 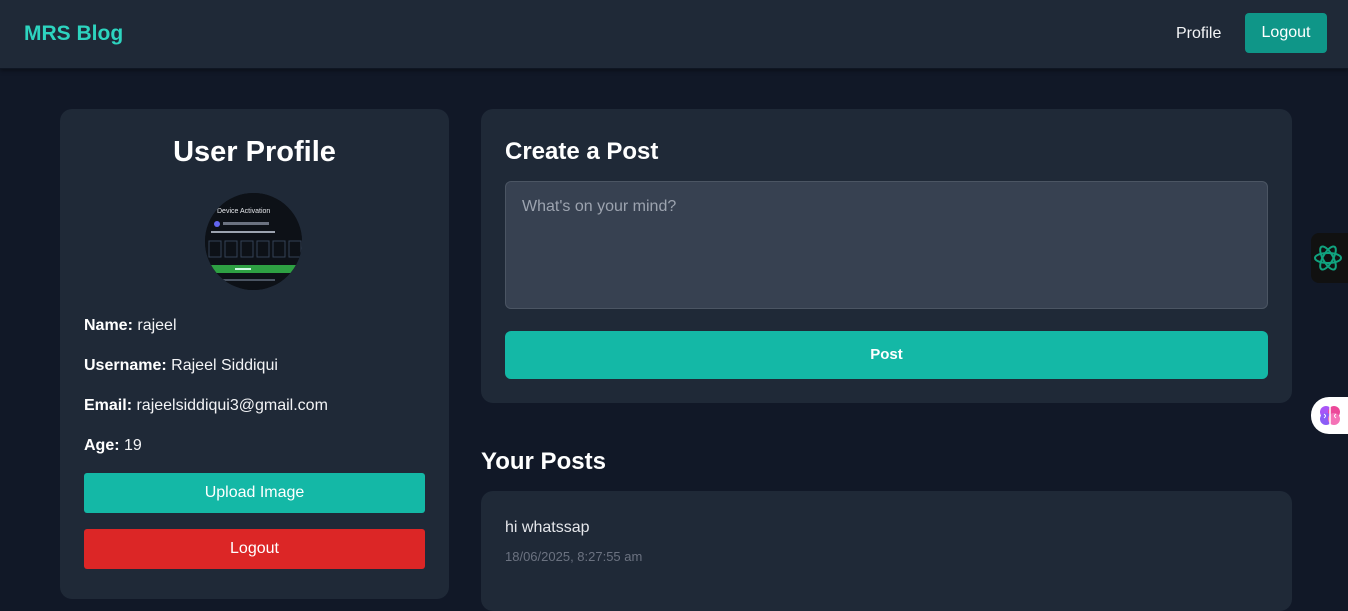 What do you see at coordinates (125, 365) in the screenshot?
I see `username-label: Username:` at bounding box center [125, 365].